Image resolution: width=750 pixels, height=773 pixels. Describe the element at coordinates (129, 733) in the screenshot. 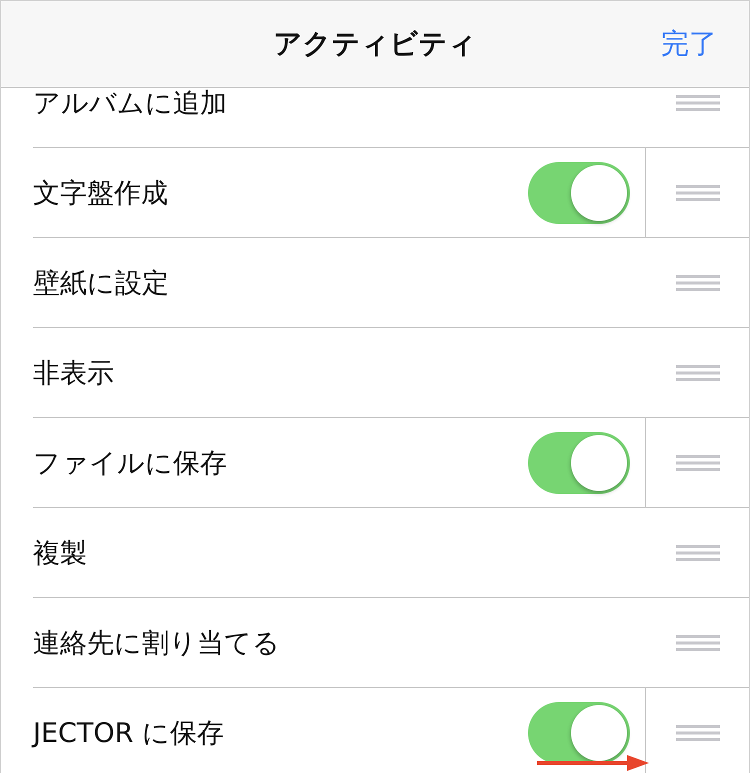

I see `row-label: JECTOR に保存` at that location.